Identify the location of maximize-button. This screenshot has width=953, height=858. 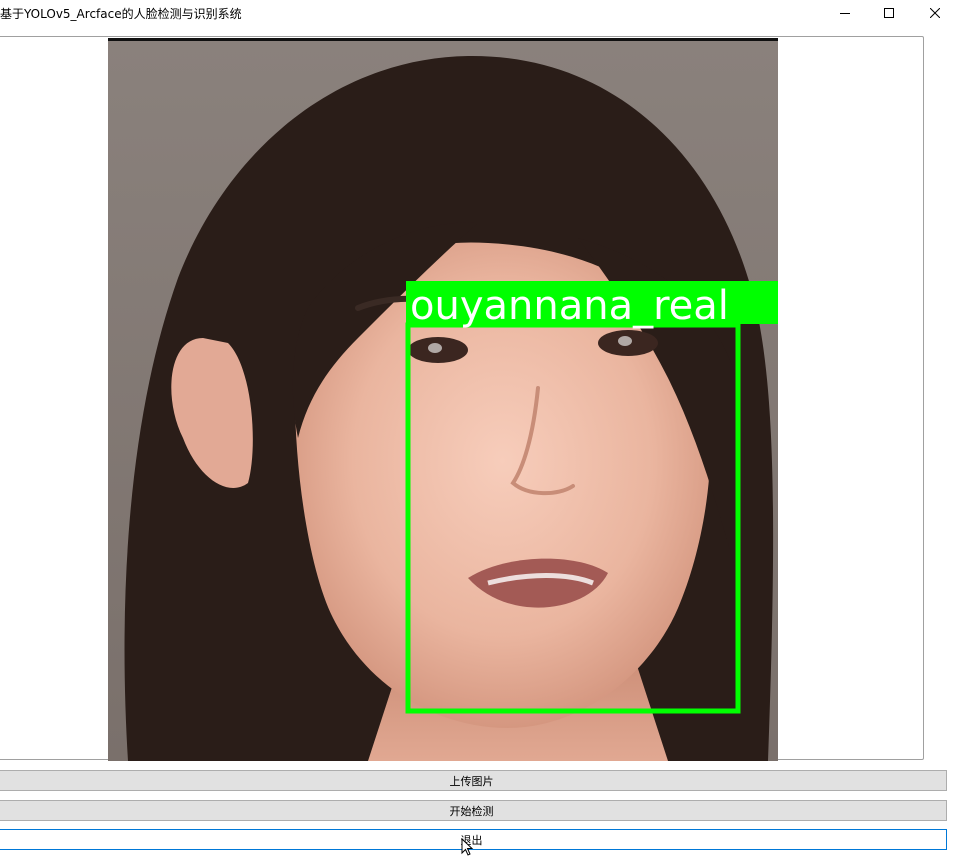
(889, 13).